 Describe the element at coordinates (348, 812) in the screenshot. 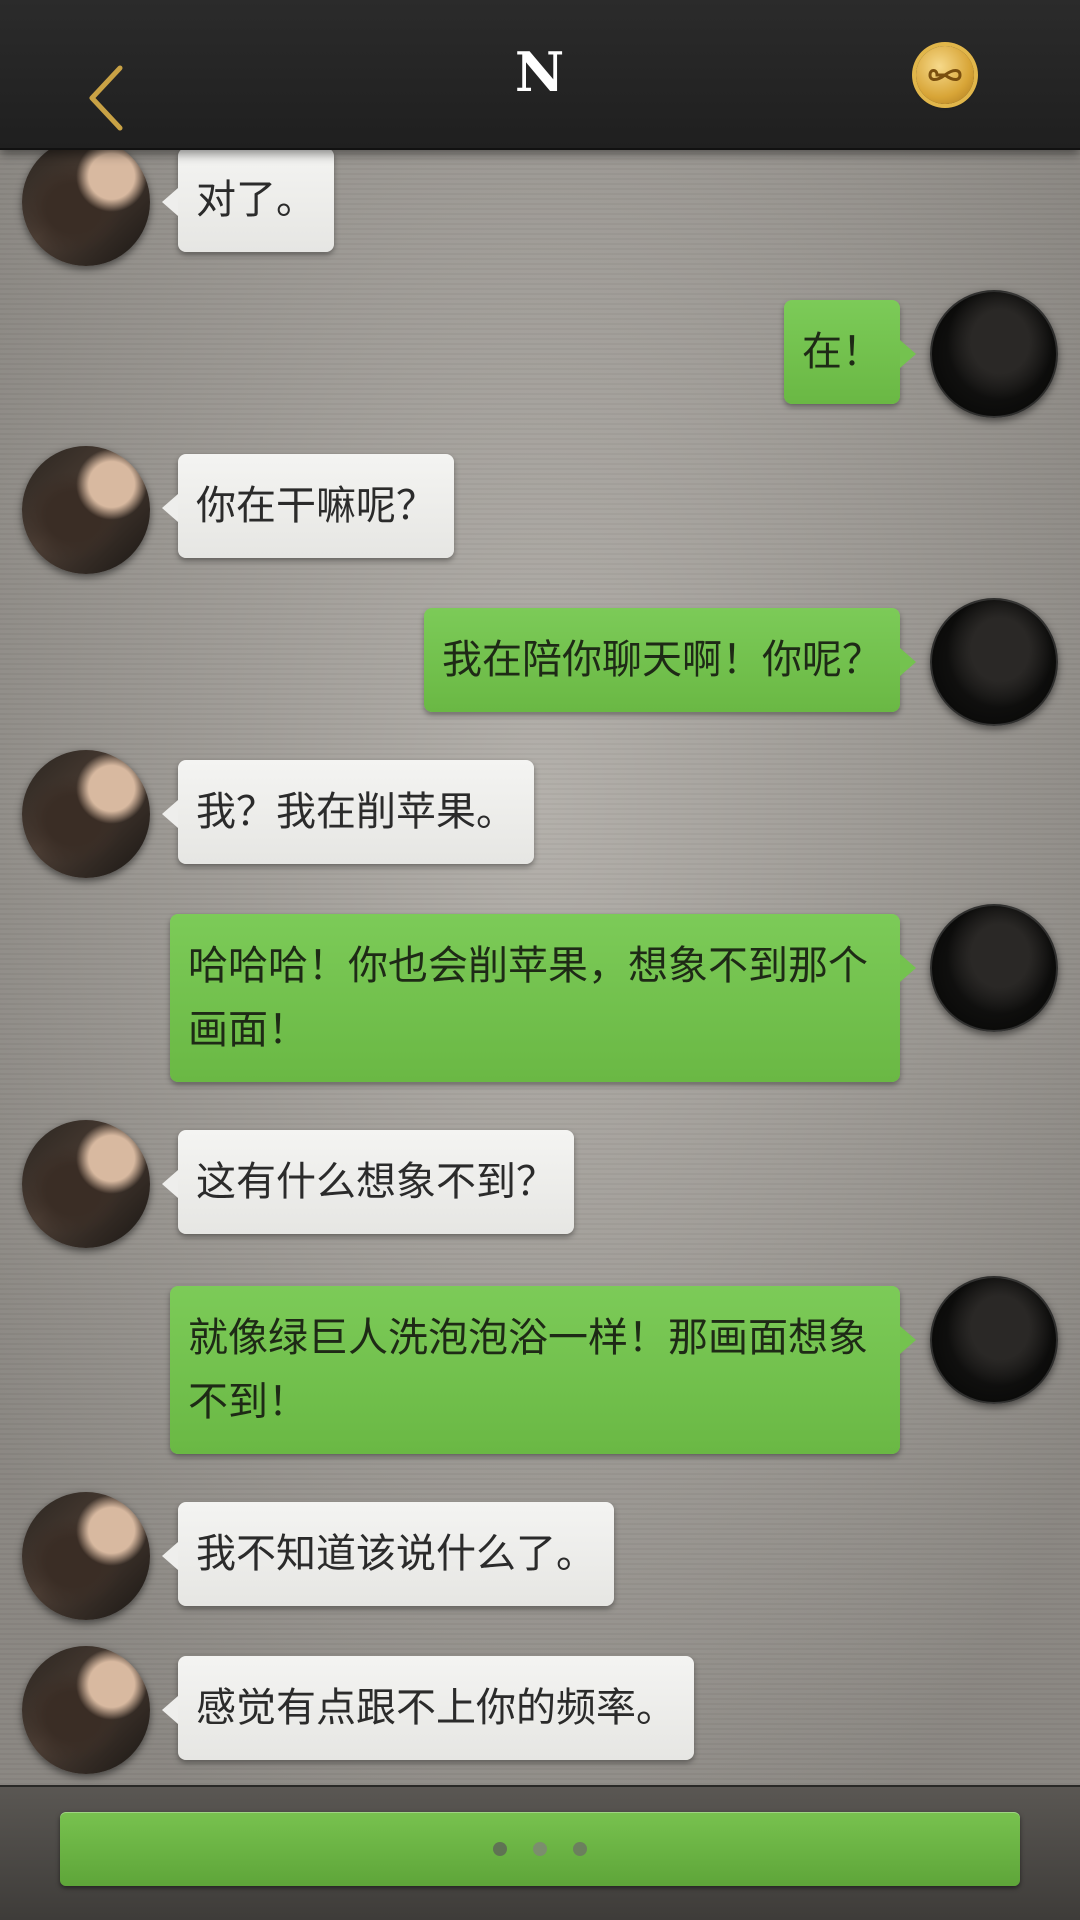

I see `message-bubble-incoming: 我？我在削苹果。` at that location.